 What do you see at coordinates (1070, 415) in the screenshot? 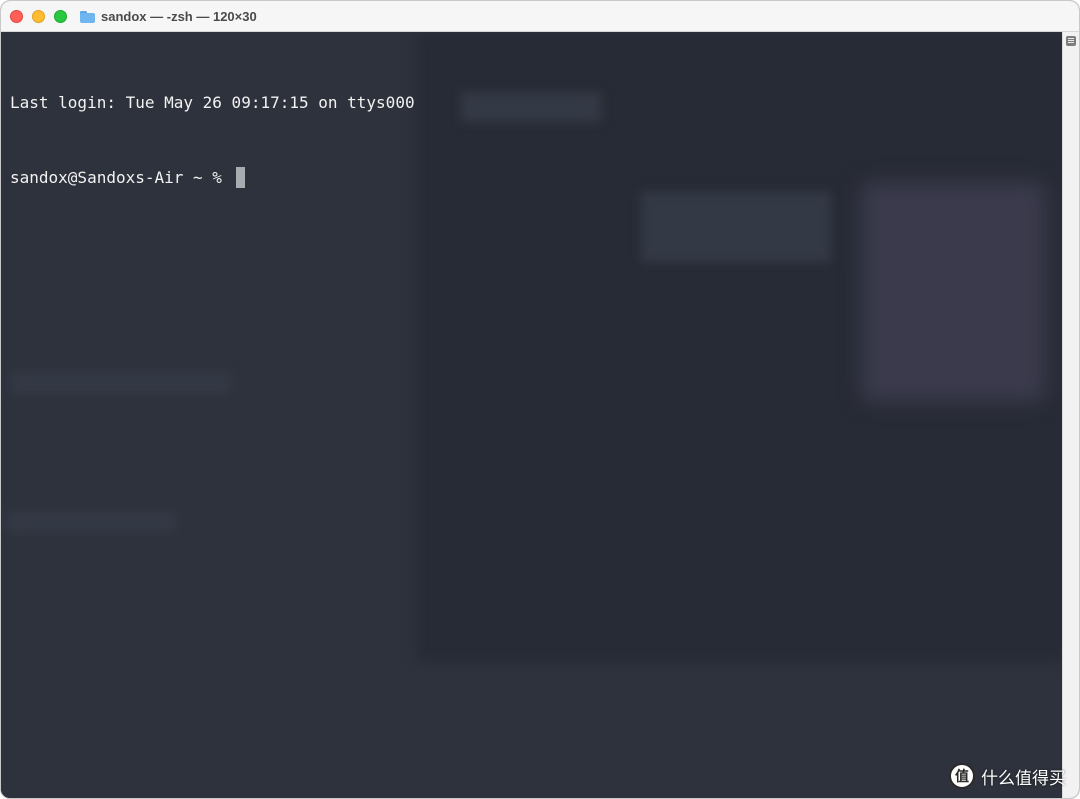
I see `vertical-scrollbar` at bounding box center [1070, 415].